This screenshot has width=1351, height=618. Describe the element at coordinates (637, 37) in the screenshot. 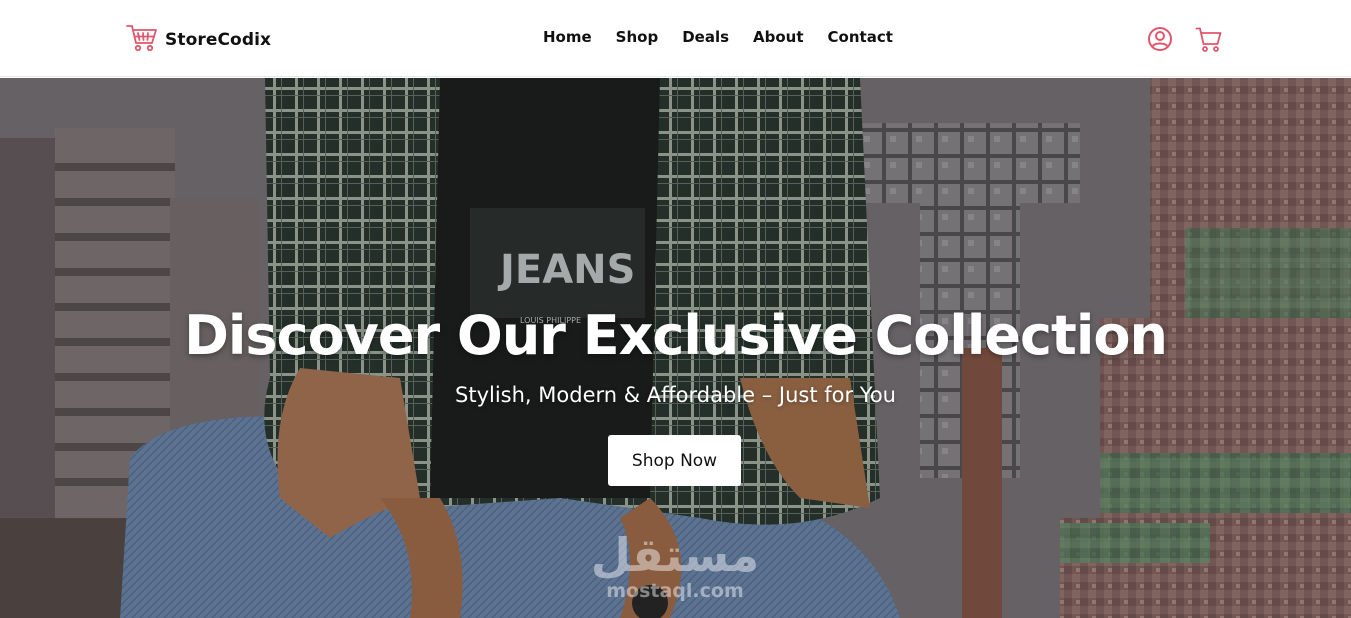

I see `nav-shop: Shop` at that location.